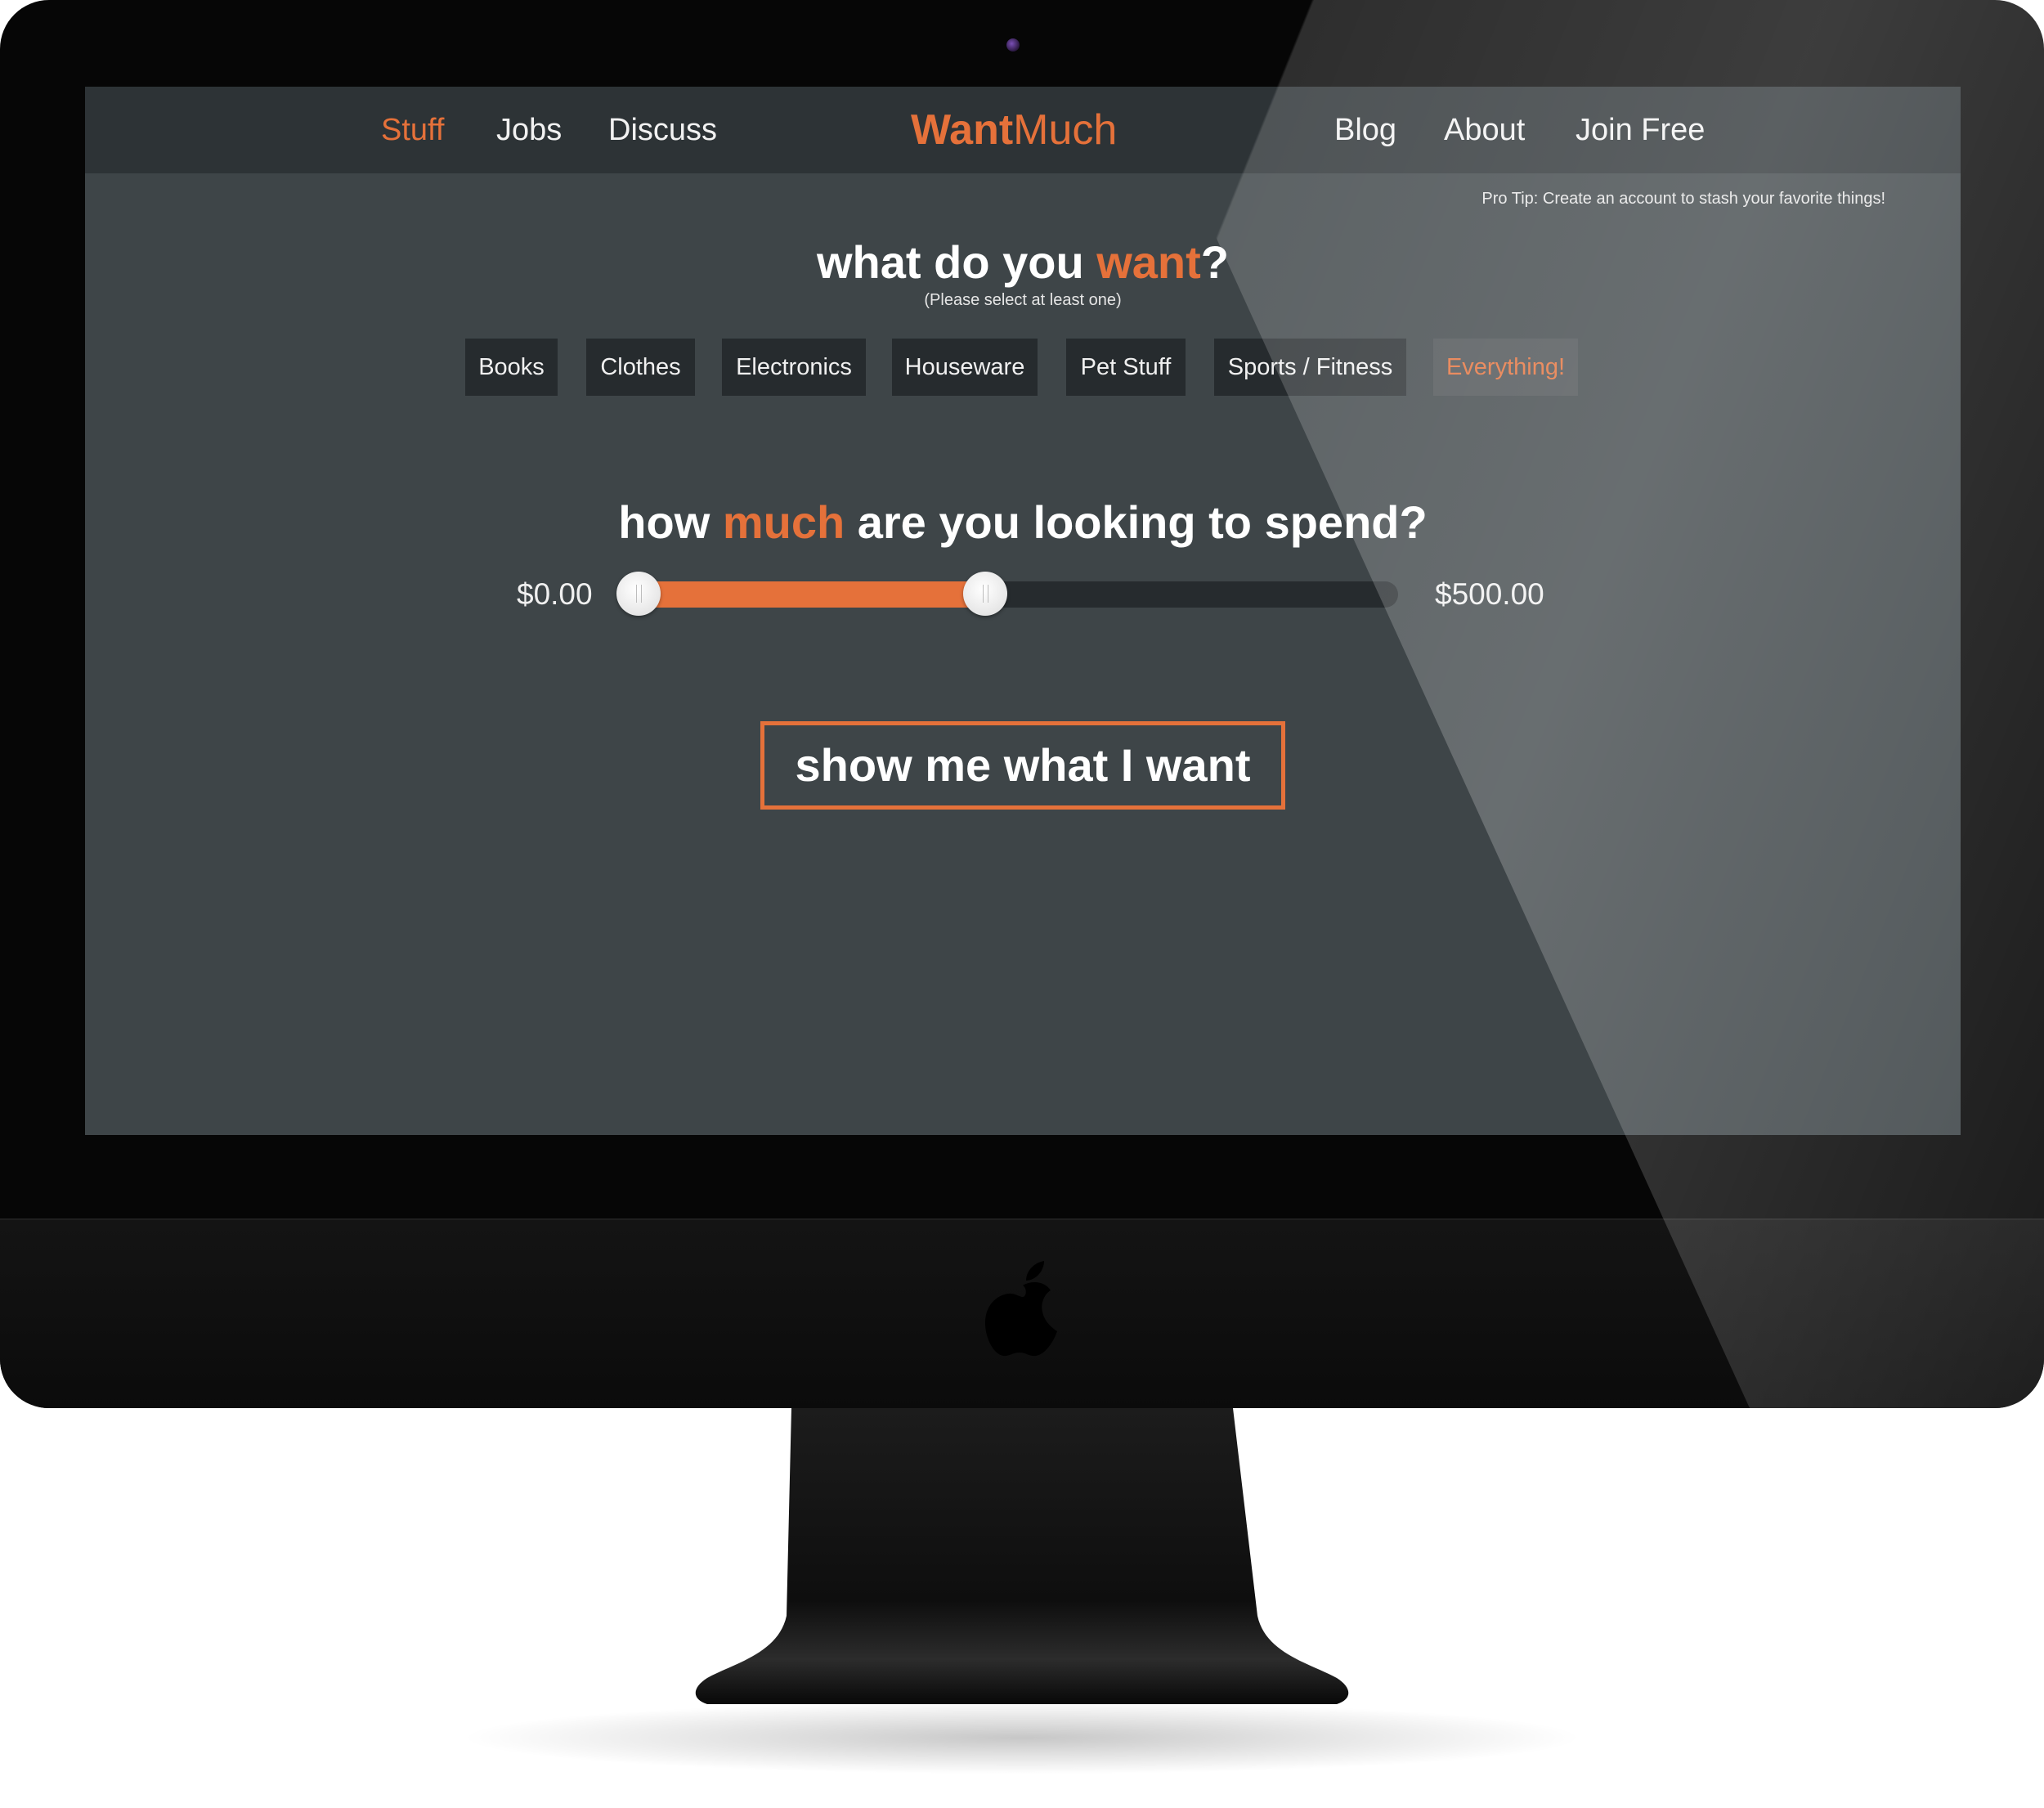  What do you see at coordinates (1066, 130) in the screenshot?
I see `logo-part-much: Much` at bounding box center [1066, 130].